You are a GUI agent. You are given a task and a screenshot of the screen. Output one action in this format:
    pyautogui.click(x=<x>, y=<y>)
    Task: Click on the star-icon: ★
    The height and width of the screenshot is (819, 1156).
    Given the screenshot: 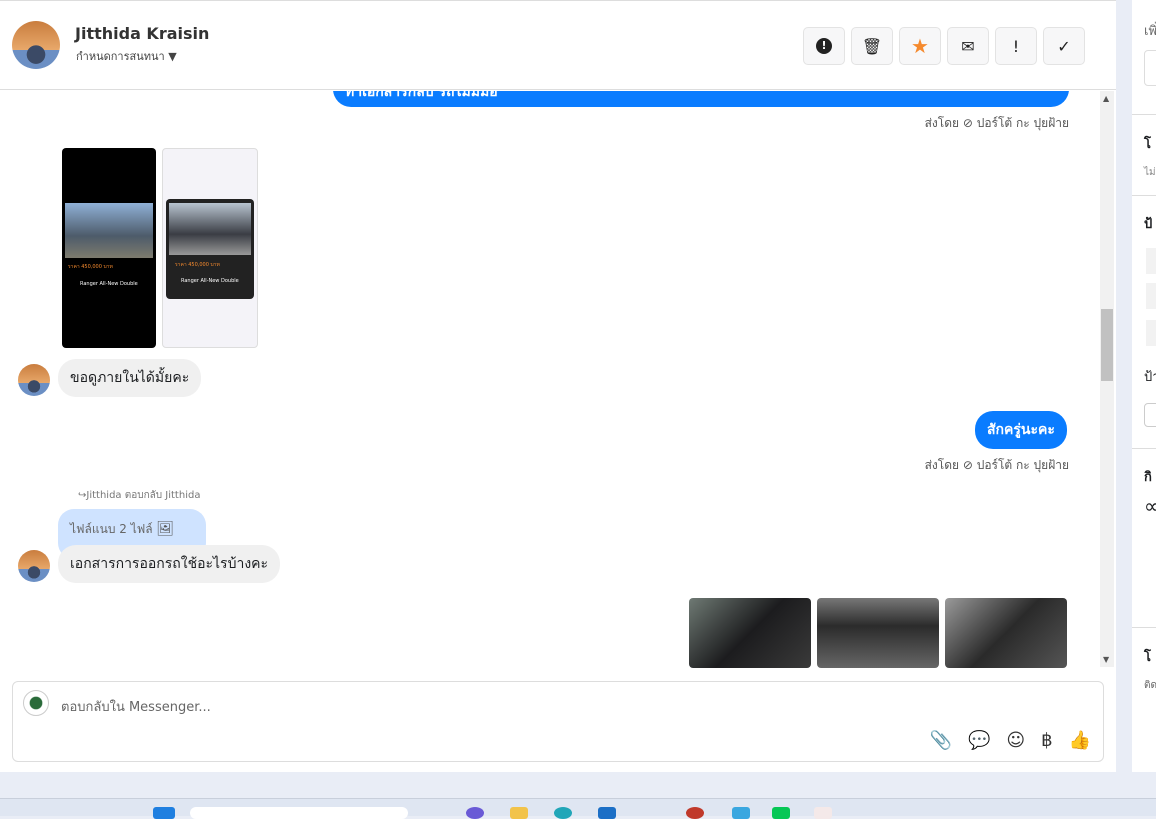 What is the action you would take?
    pyautogui.click(x=920, y=46)
    